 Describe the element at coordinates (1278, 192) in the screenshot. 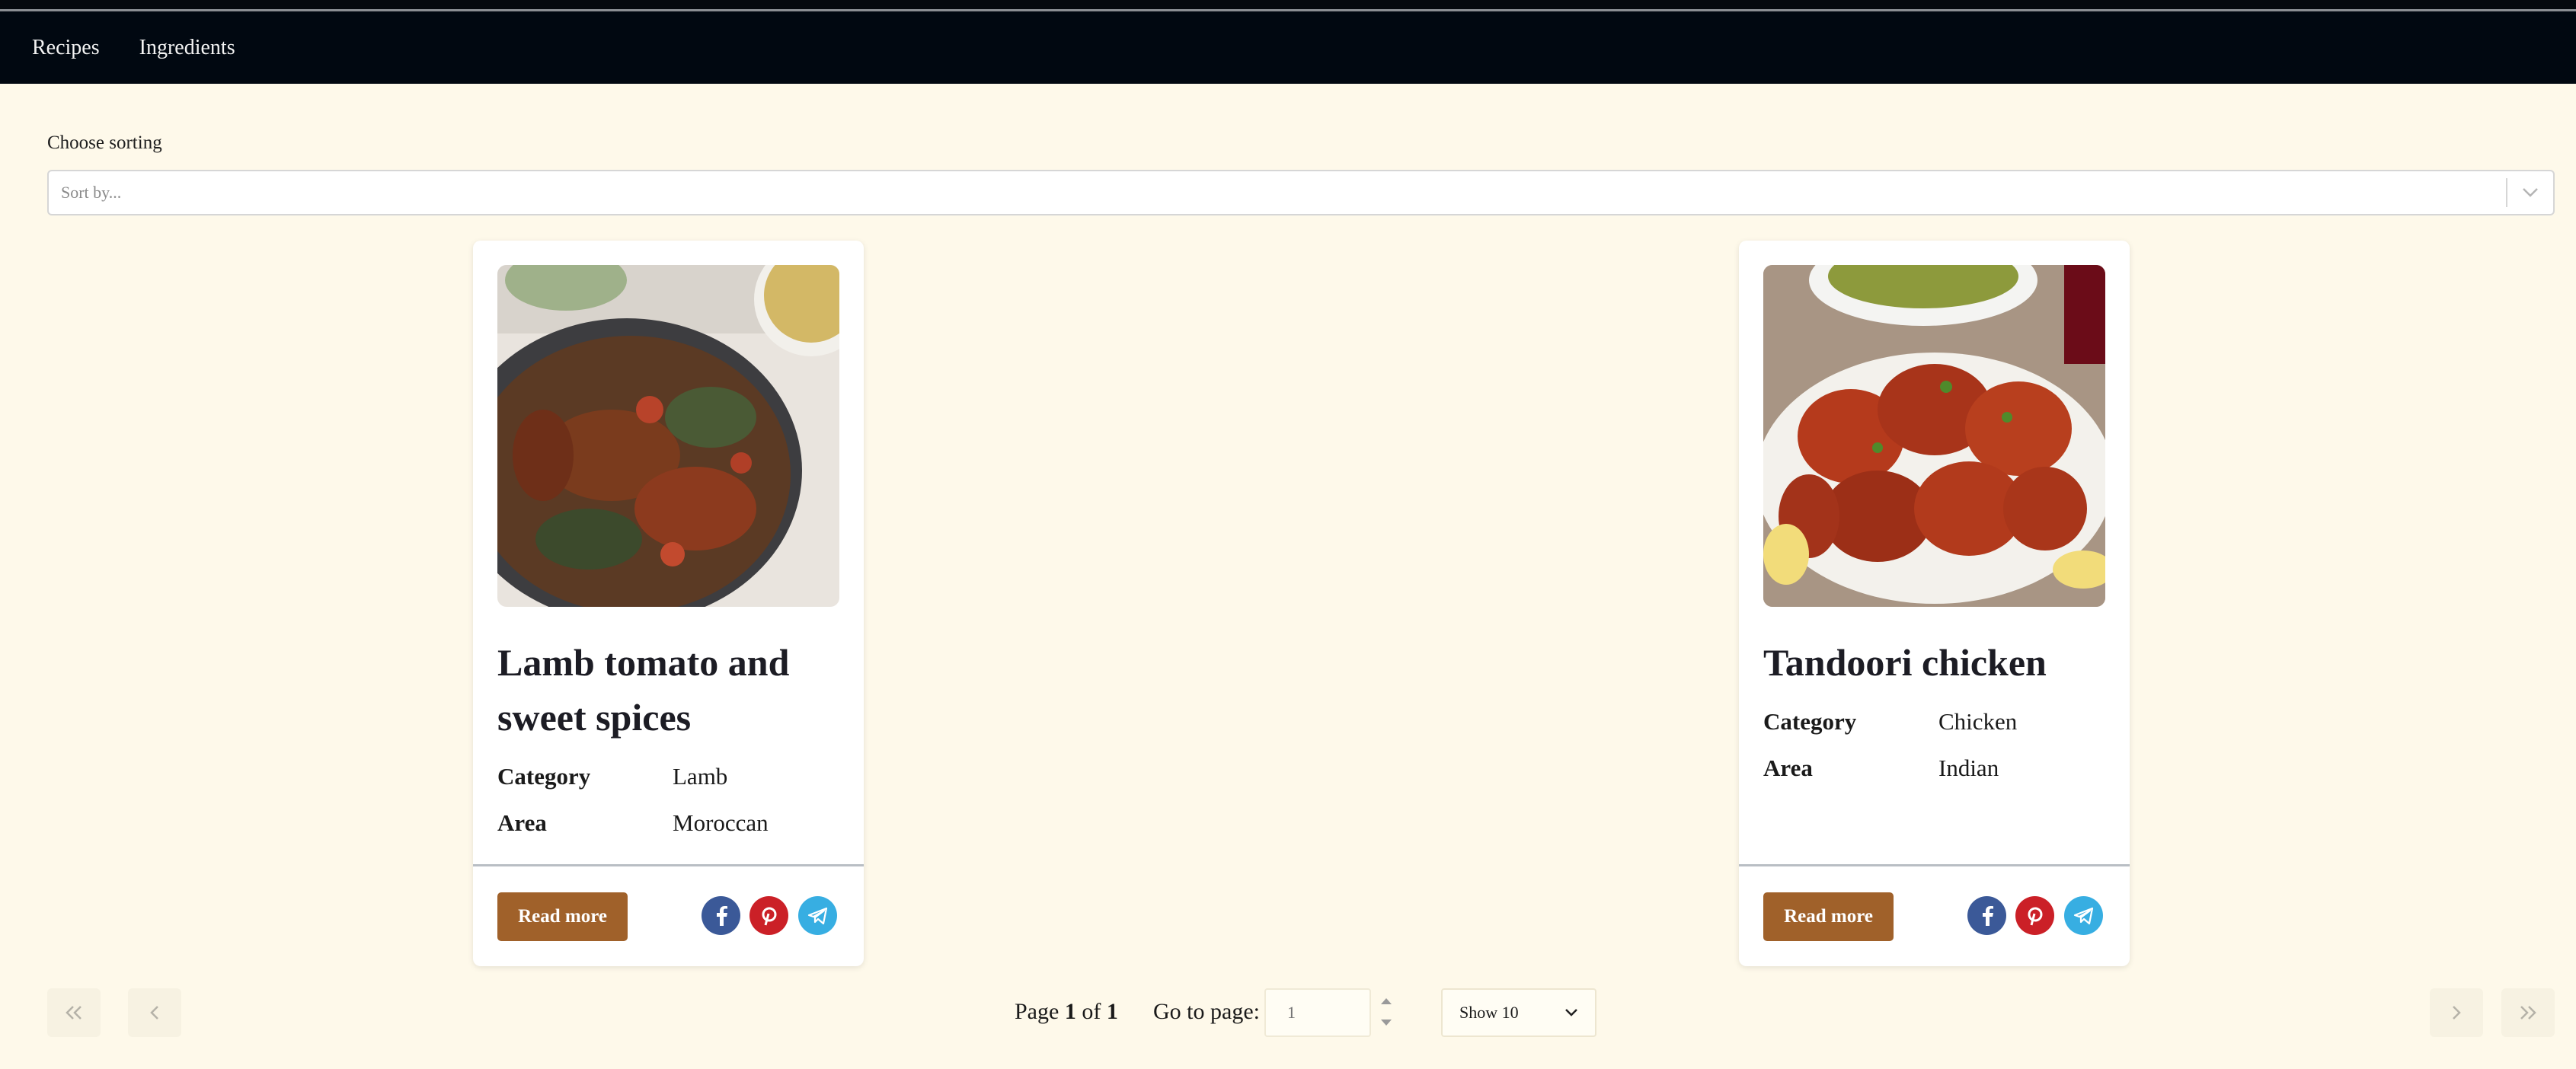

I see `sort-input` at that location.